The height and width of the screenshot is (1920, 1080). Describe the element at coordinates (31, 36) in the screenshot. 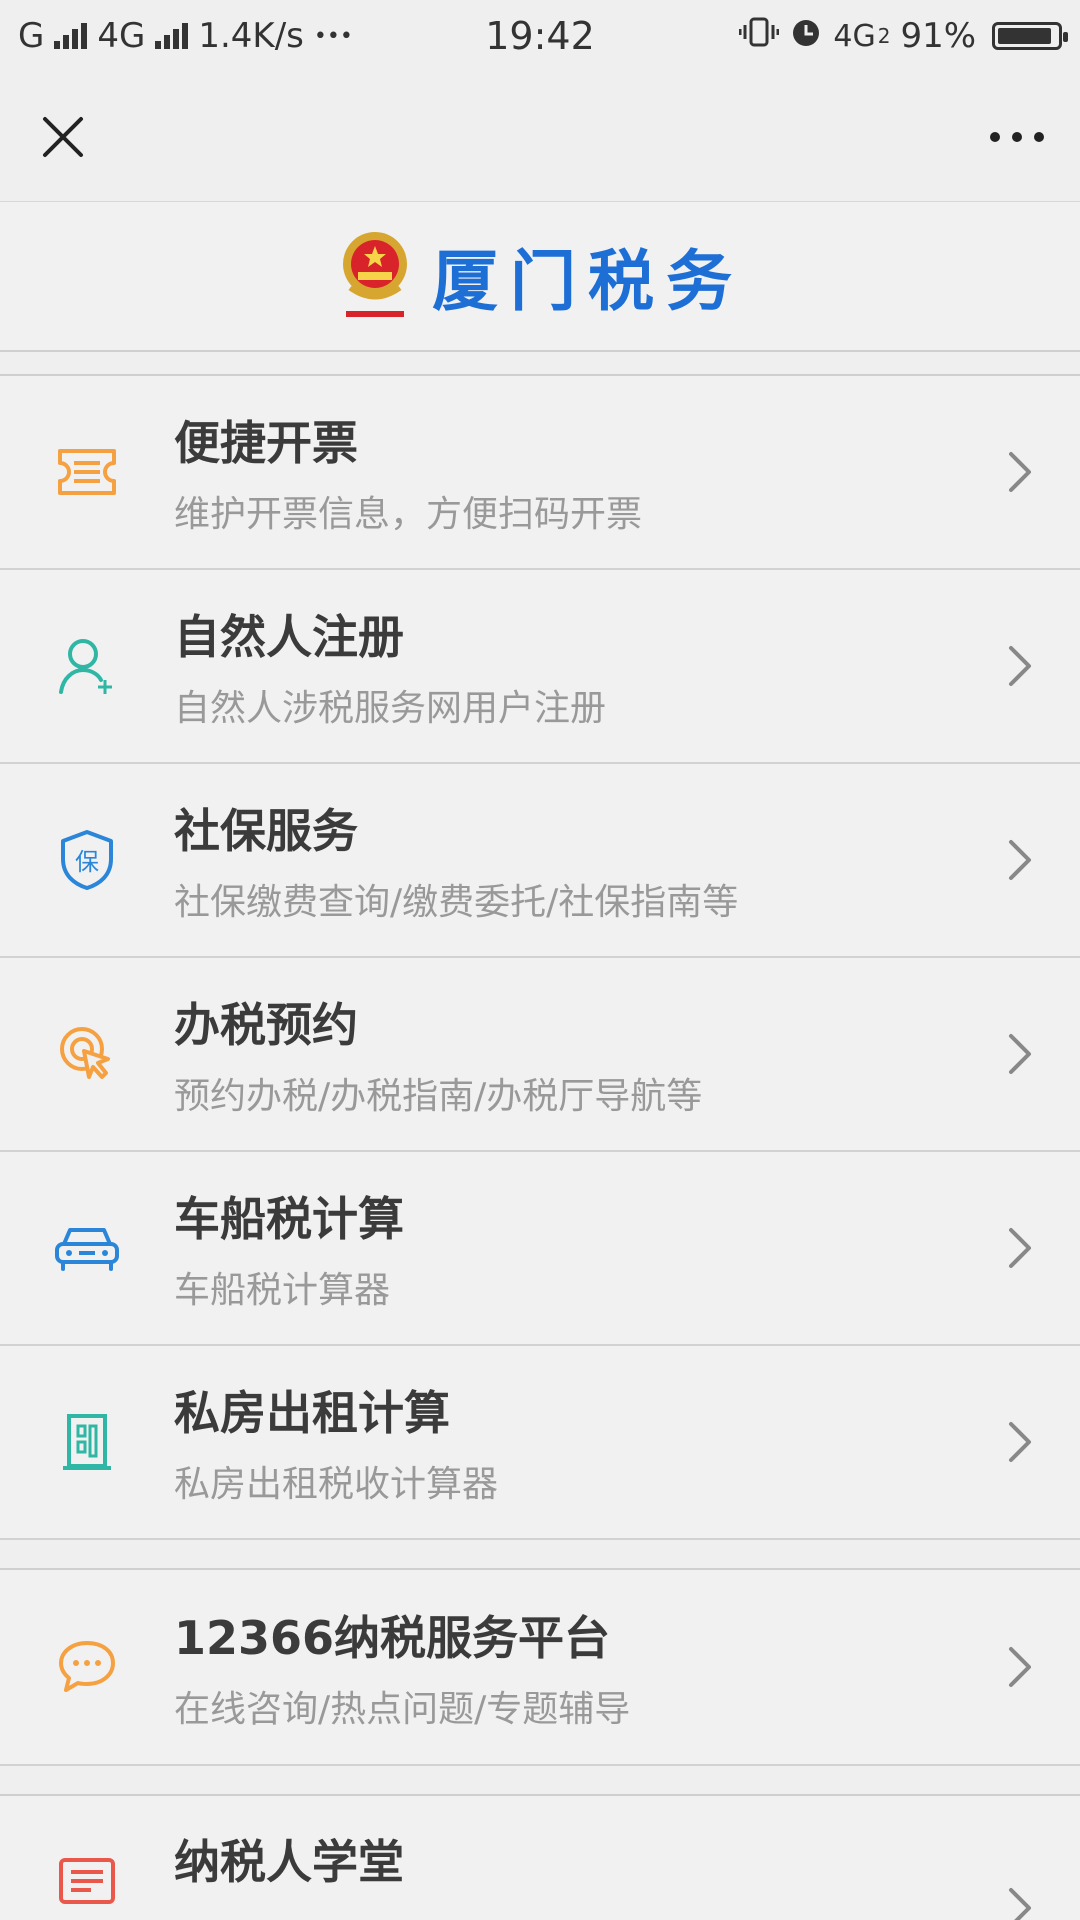

I see `status-g: G` at that location.